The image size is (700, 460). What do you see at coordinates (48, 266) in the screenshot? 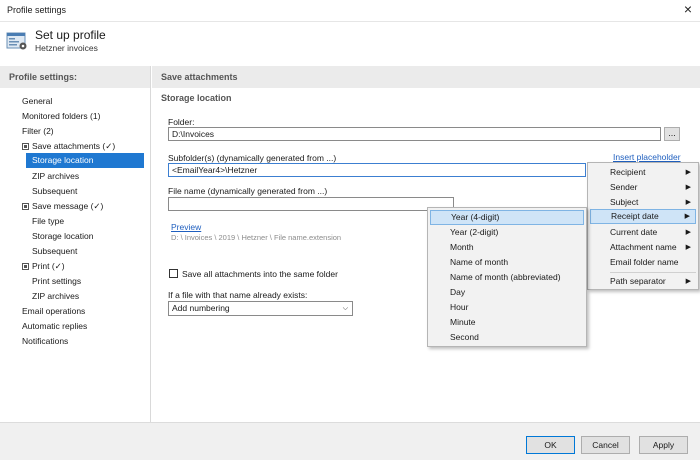
I see `nav-item-label: Print (✓)` at bounding box center [48, 266].